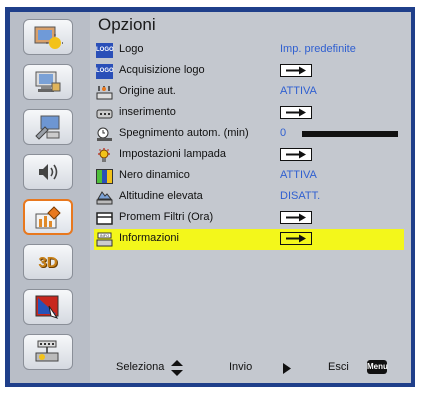 This screenshot has height=393, width=421. I want to click on high-altitude-icon, so click(104, 198).